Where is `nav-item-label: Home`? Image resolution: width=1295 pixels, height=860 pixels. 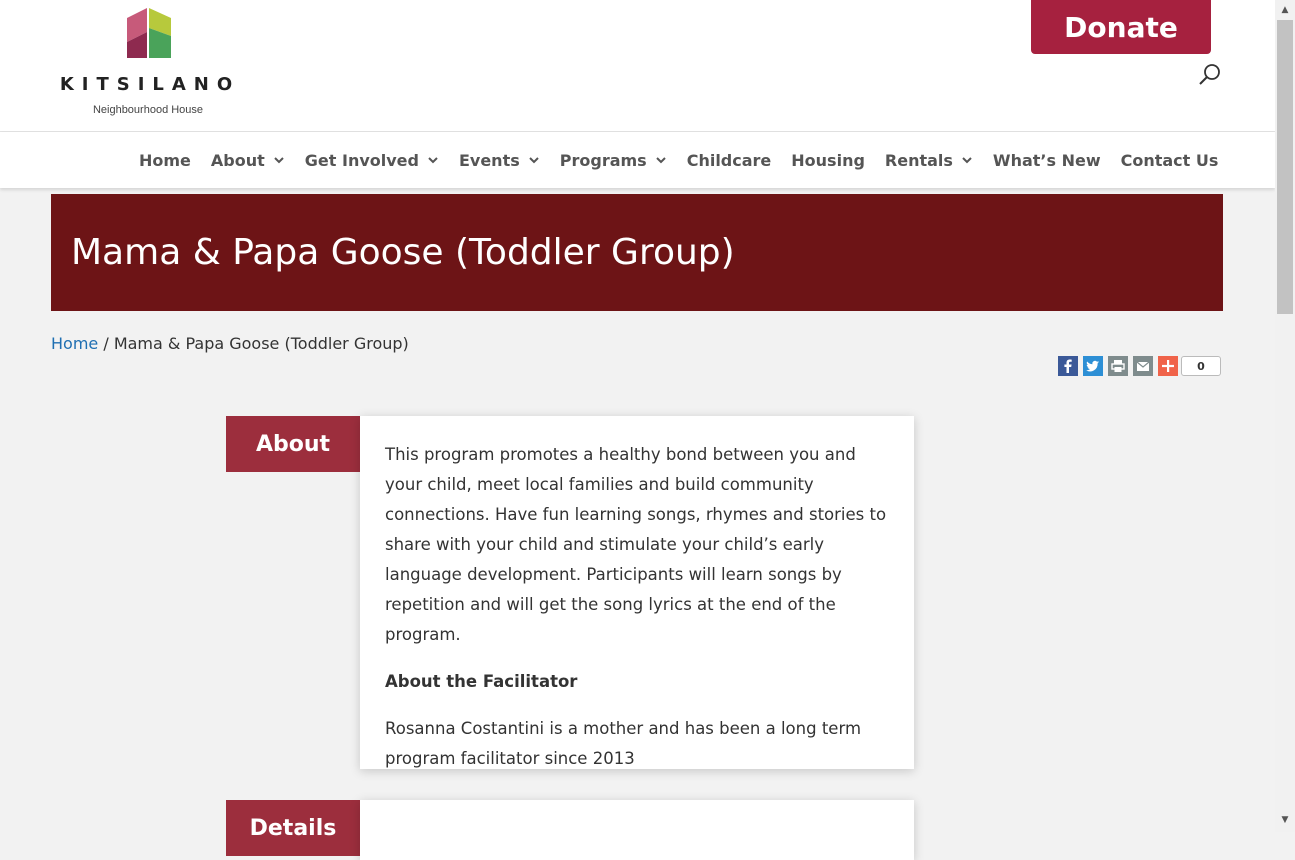 nav-item-label: Home is located at coordinates (165, 160).